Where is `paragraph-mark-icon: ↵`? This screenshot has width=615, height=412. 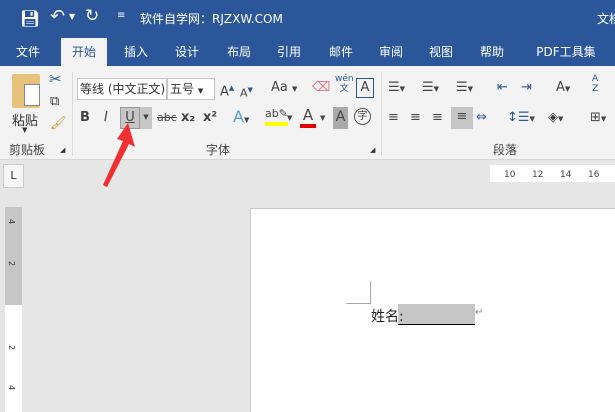
paragraph-mark-icon: ↵ is located at coordinates (479, 312).